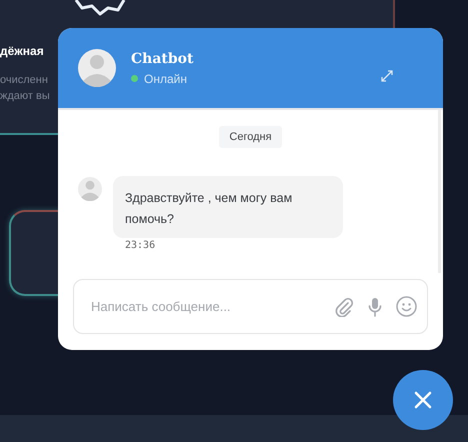 The height and width of the screenshot is (442, 468). What do you see at coordinates (375, 306) in the screenshot?
I see `microphone-icon` at bounding box center [375, 306].